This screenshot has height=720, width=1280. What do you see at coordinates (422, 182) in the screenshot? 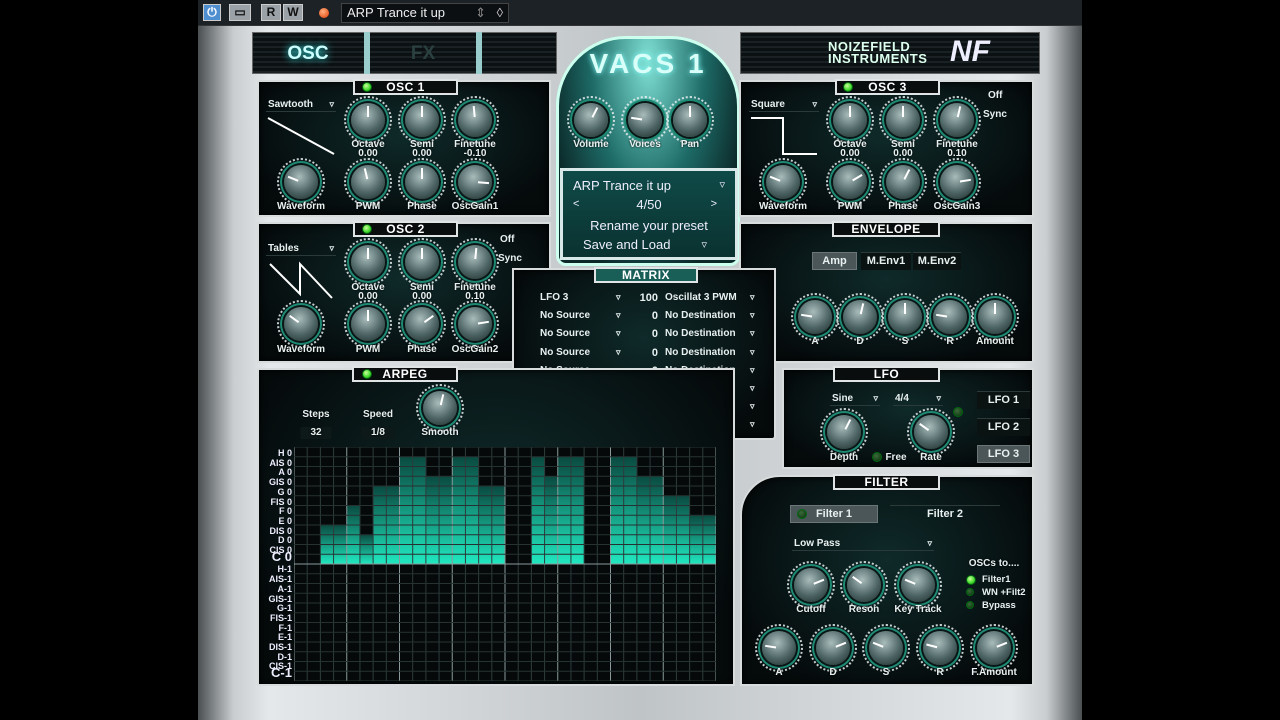
I see `osc1-phase-knob` at bounding box center [422, 182].